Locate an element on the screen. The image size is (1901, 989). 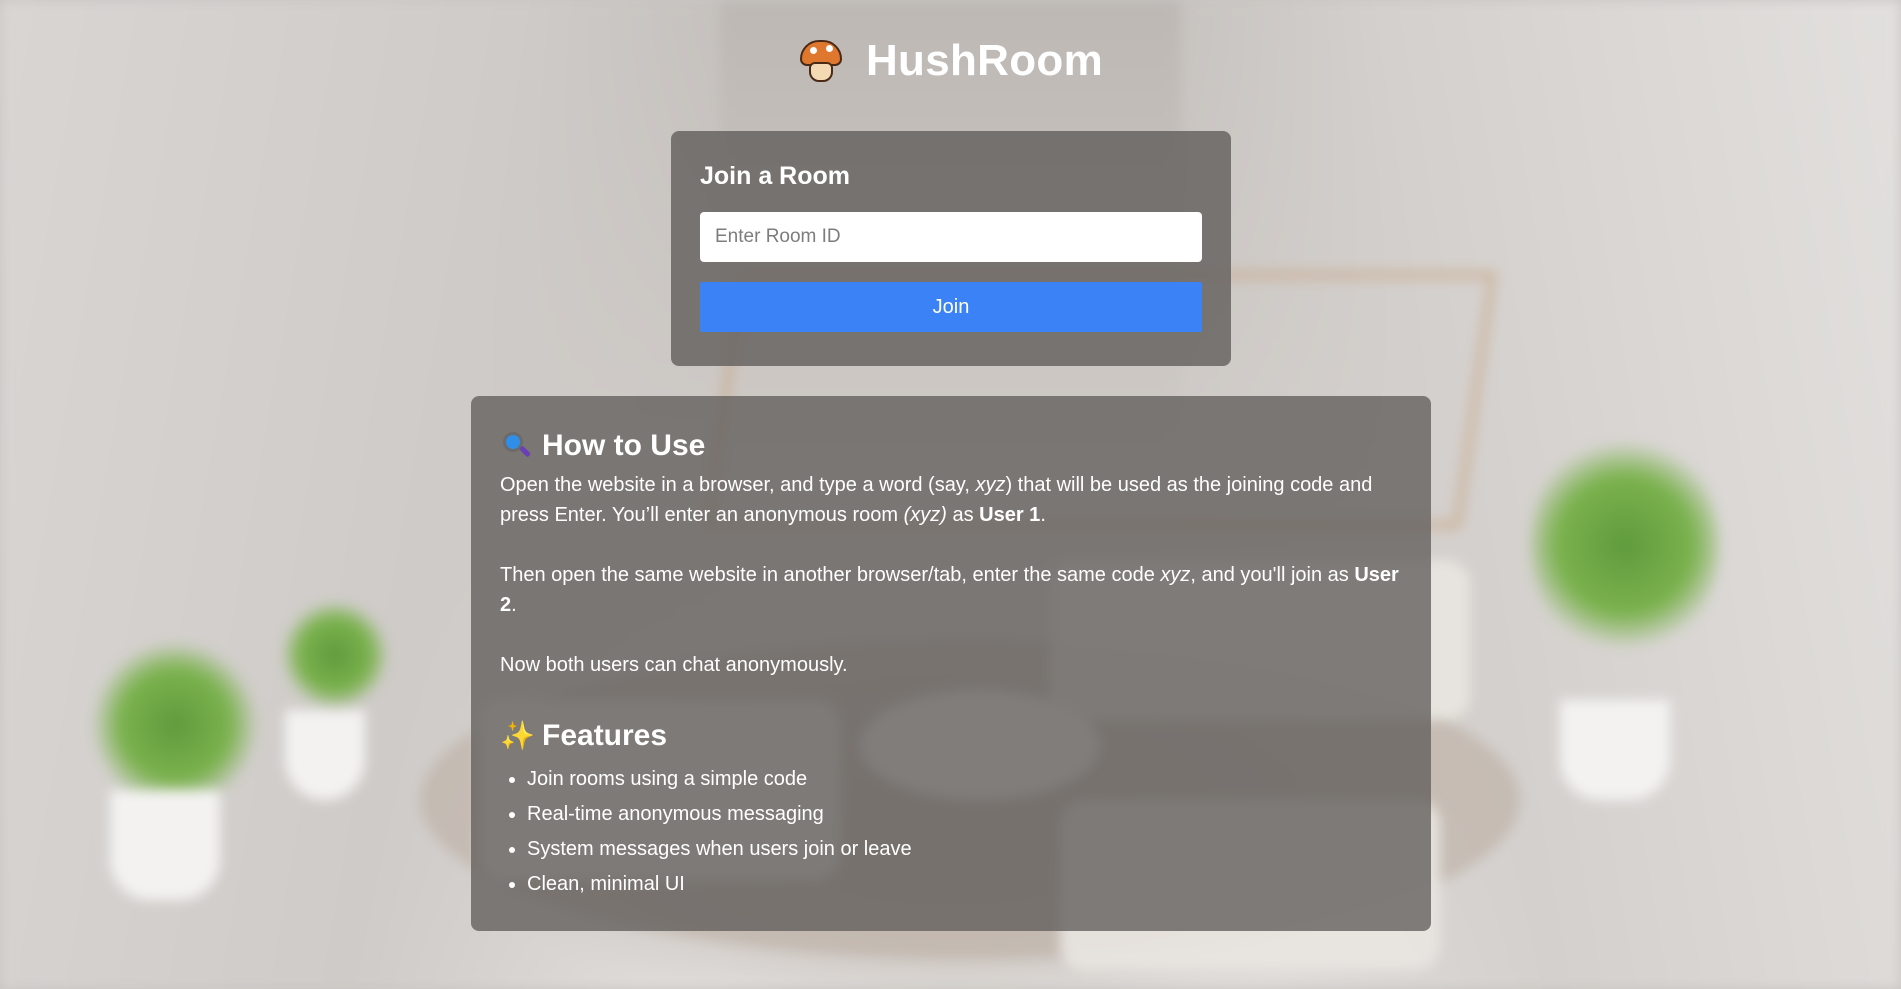
room-id-input is located at coordinates (951, 237).